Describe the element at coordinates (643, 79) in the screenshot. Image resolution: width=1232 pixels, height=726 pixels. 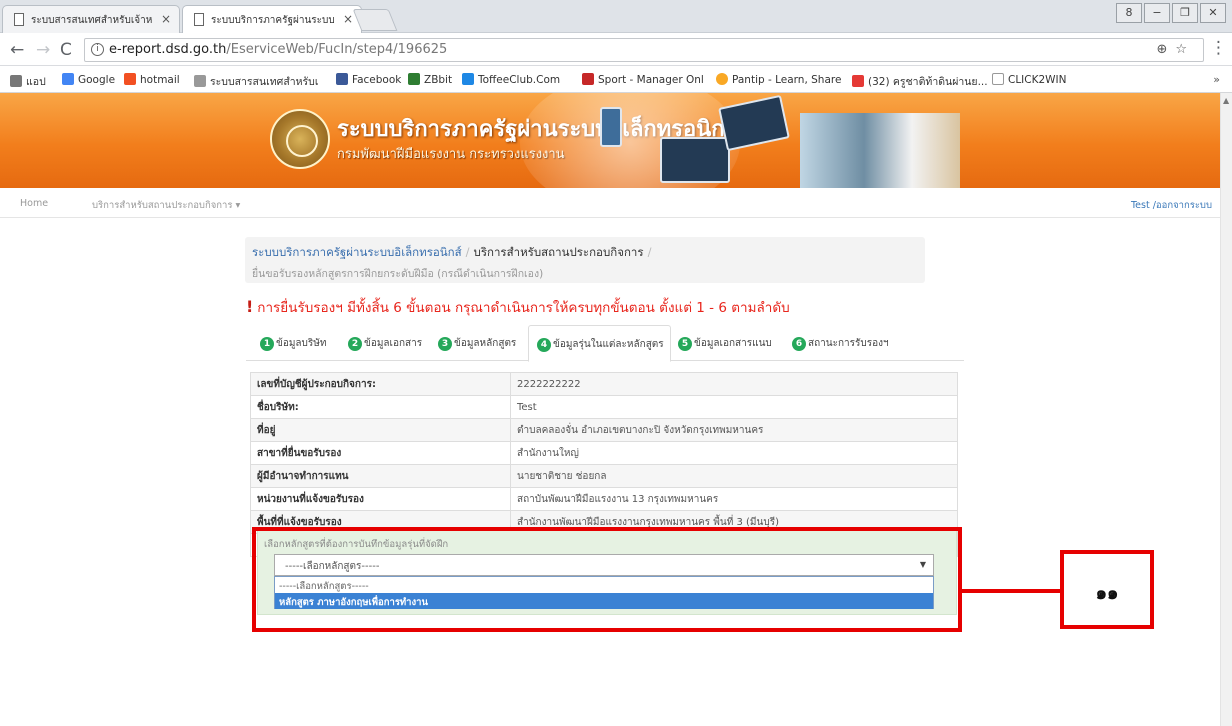
I see `bookmark-sport-manager: Sport - Manager Onl` at that location.